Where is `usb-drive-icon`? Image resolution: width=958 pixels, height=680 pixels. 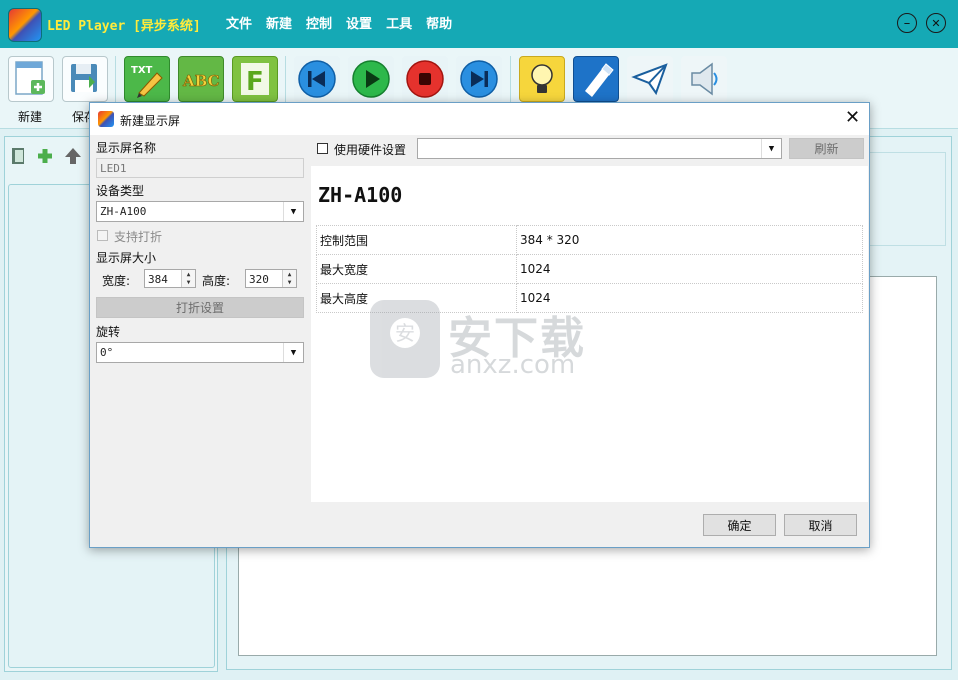 usb-drive-icon is located at coordinates (599, 80).